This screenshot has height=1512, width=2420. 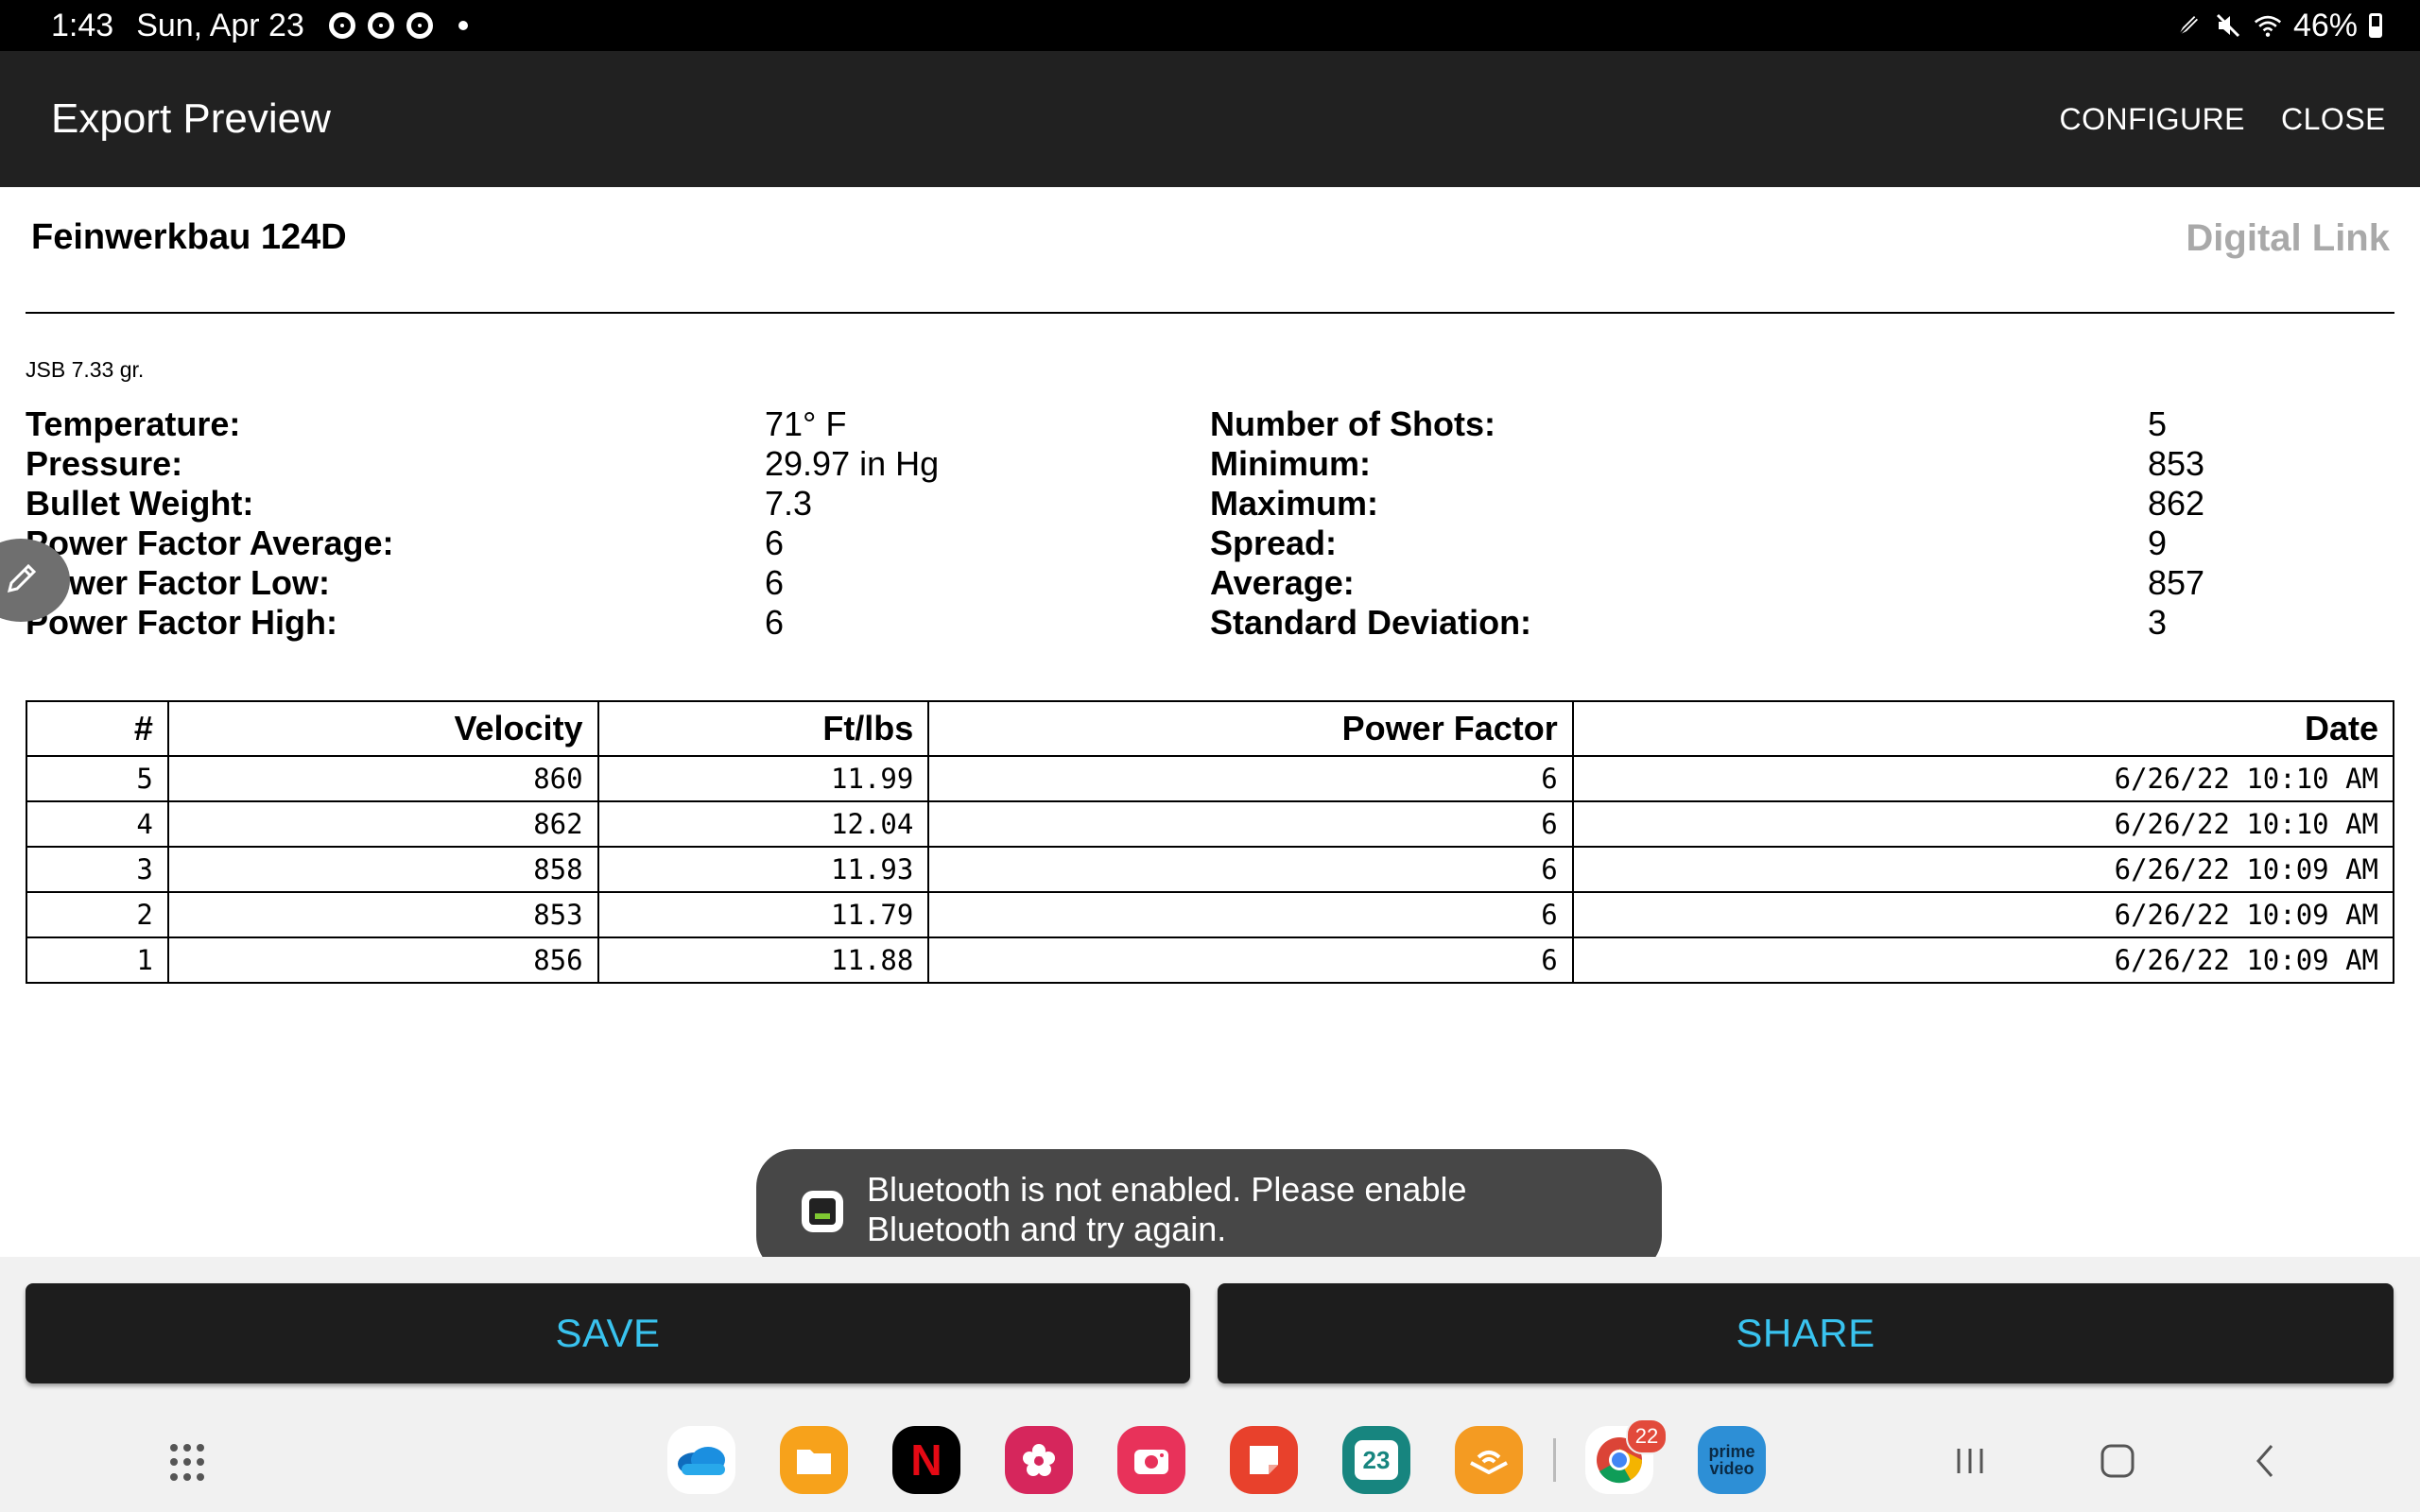 What do you see at coordinates (1777, 464) in the screenshot?
I see `stat-row: Minimum: 853` at bounding box center [1777, 464].